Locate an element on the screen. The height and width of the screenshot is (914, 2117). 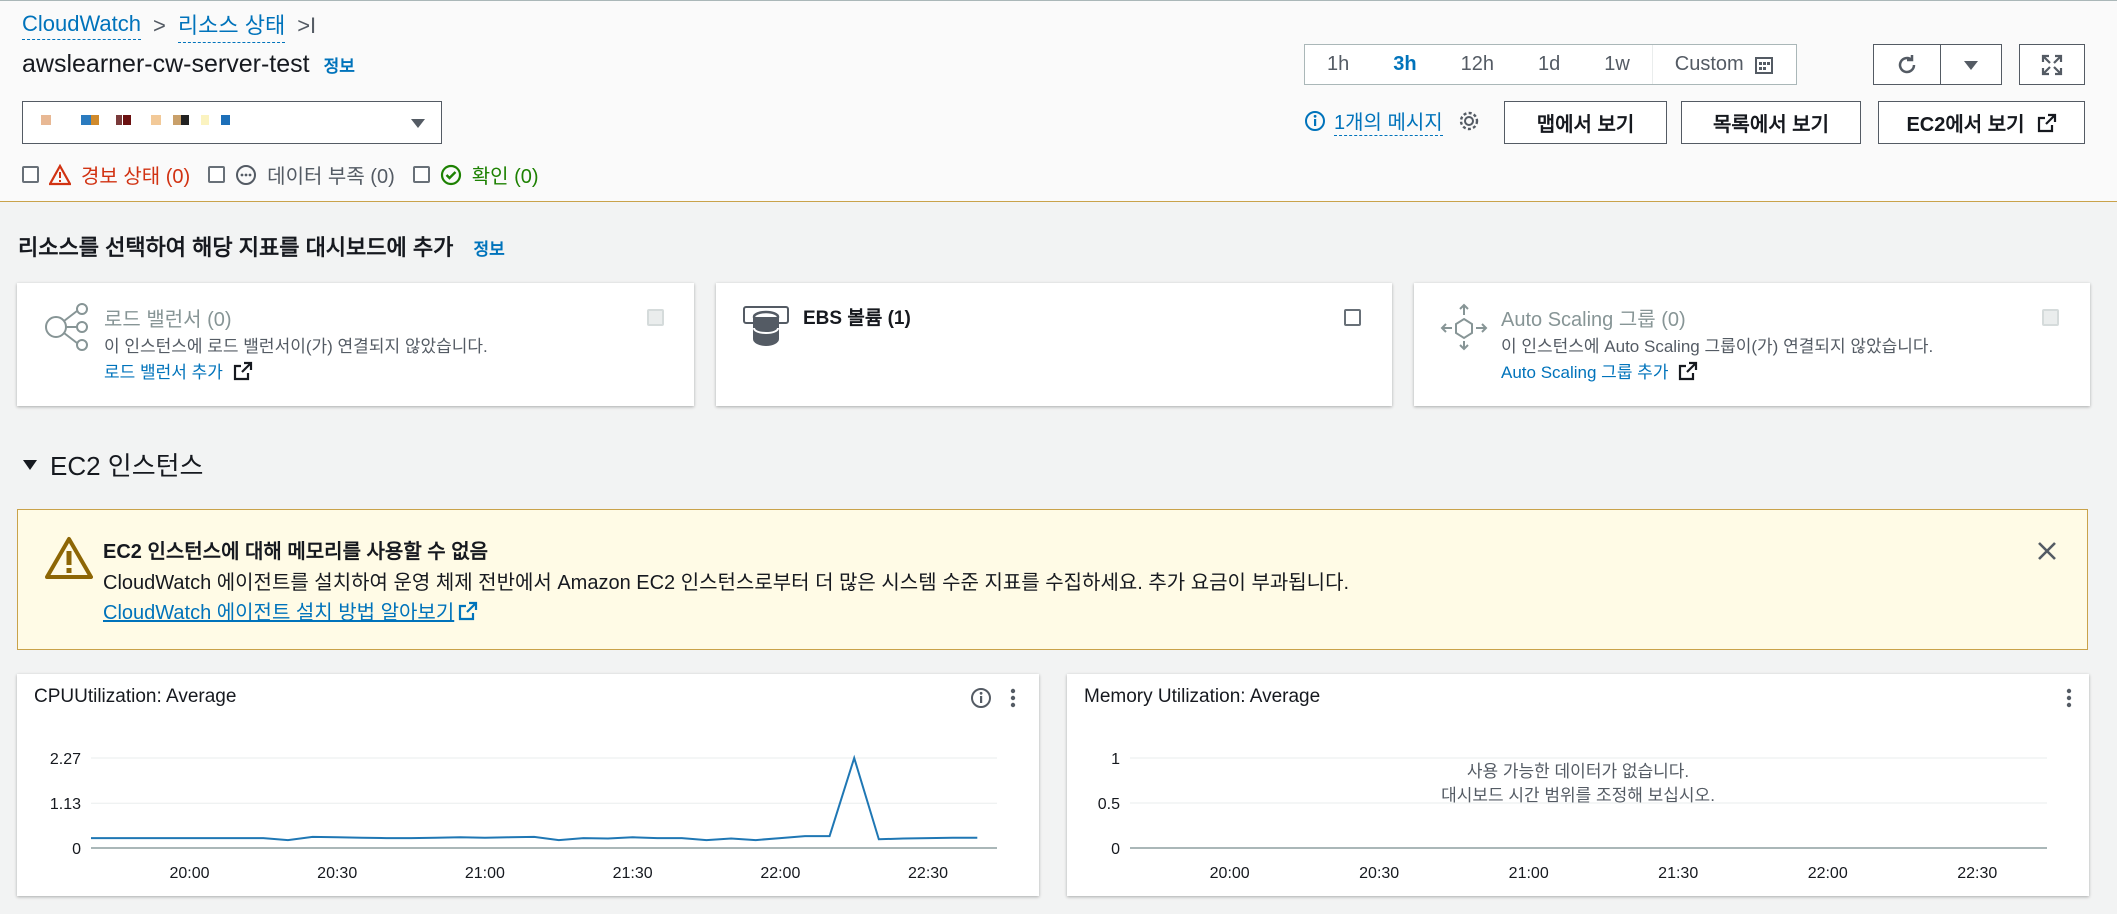
add-metrics-section-title: 리소스를 선택하여 해당 지표를 대시보드에 추가 정보 is located at coordinates (261, 246).